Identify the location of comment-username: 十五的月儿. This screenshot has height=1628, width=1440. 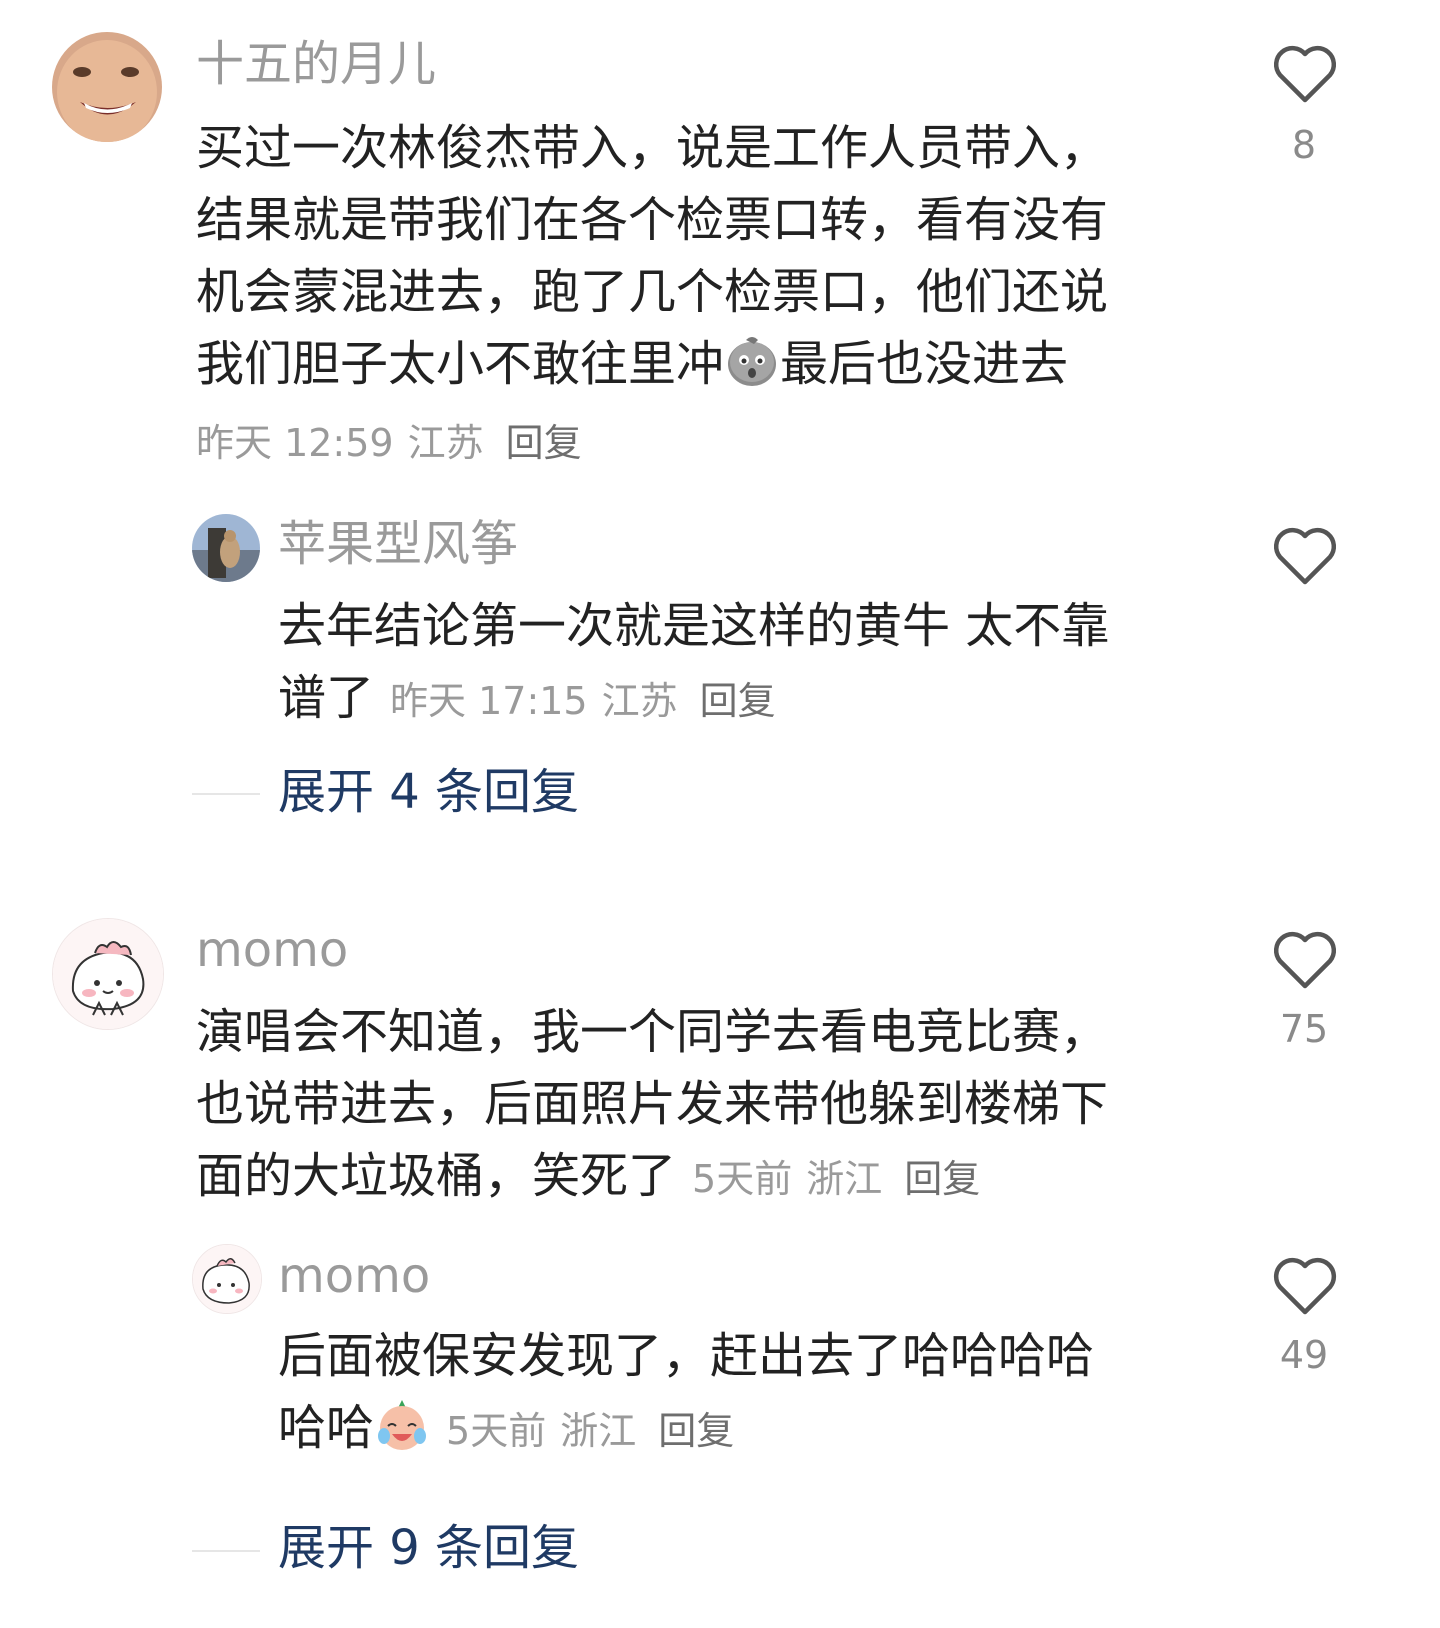
(316, 64).